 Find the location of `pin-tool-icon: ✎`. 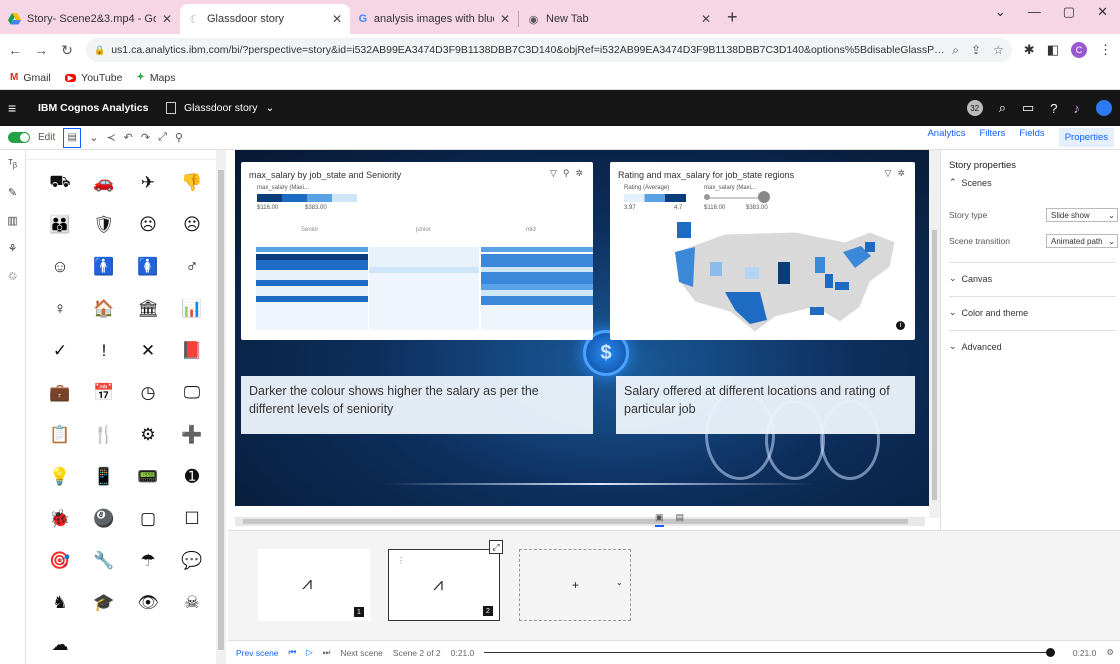

pin-tool-icon: ✎ is located at coordinates (12, 192).